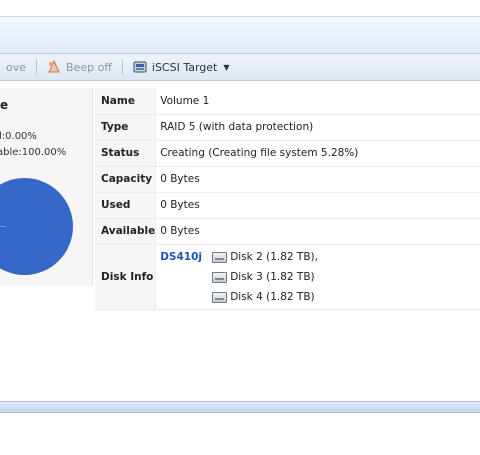 This screenshot has height=455, width=480. Describe the element at coordinates (3, 226) in the screenshot. I see `pie-tick` at that location.